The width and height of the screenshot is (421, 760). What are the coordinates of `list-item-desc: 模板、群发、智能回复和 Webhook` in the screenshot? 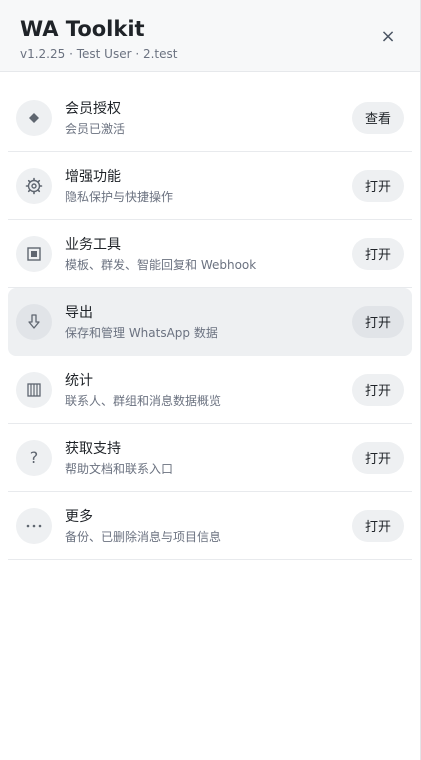 It's located at (161, 264).